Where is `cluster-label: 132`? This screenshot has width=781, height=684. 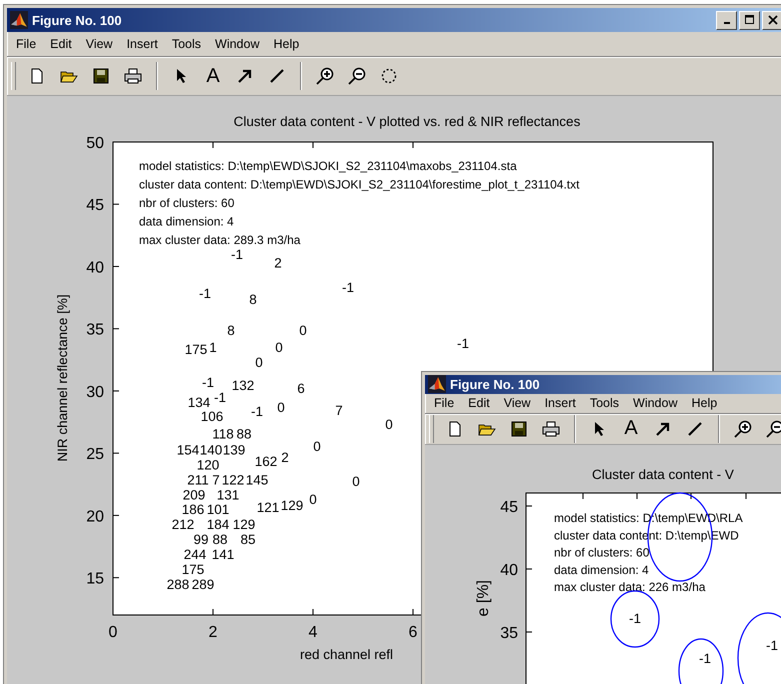
cluster-label: 132 is located at coordinates (243, 385).